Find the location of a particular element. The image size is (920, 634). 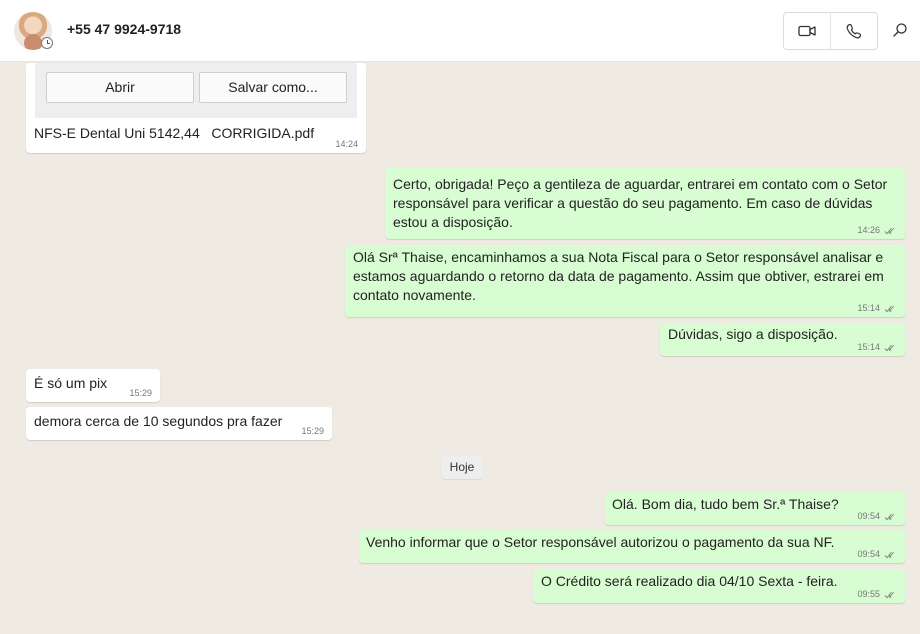

call-buttons-group is located at coordinates (830, 31).